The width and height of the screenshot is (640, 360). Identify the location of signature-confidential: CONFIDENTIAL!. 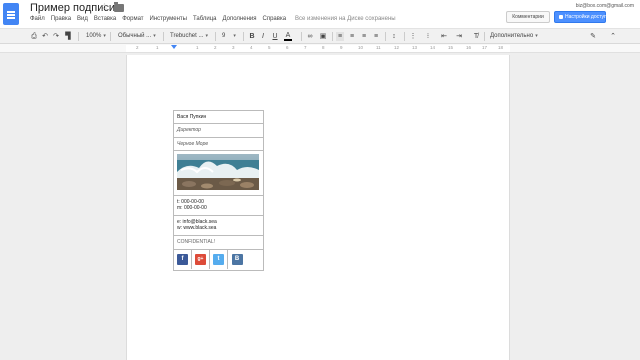
(218, 243).